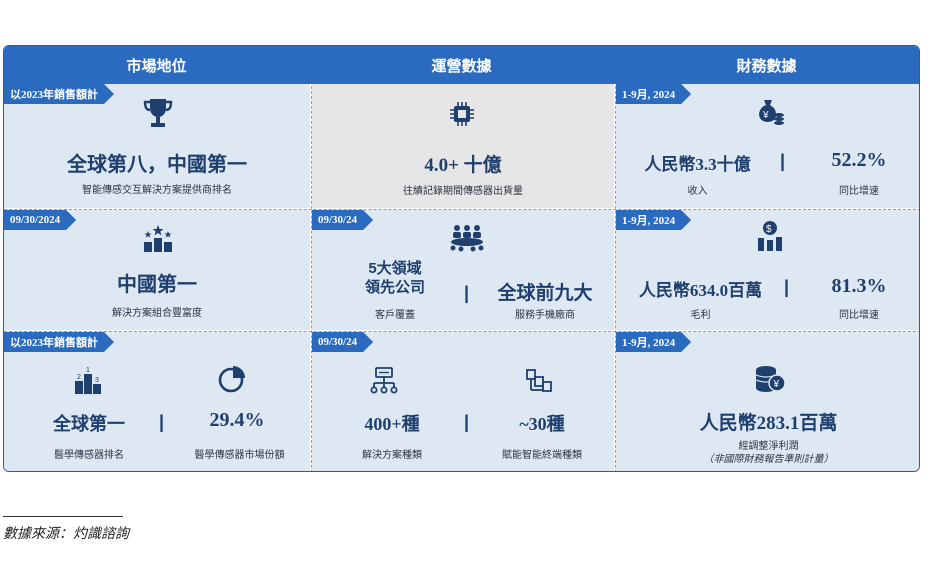 This screenshot has width=934, height=574. I want to click on ops-cell-1: 4.0+ 十億 往績記錄期間傳感器出貨量, so click(463, 146).